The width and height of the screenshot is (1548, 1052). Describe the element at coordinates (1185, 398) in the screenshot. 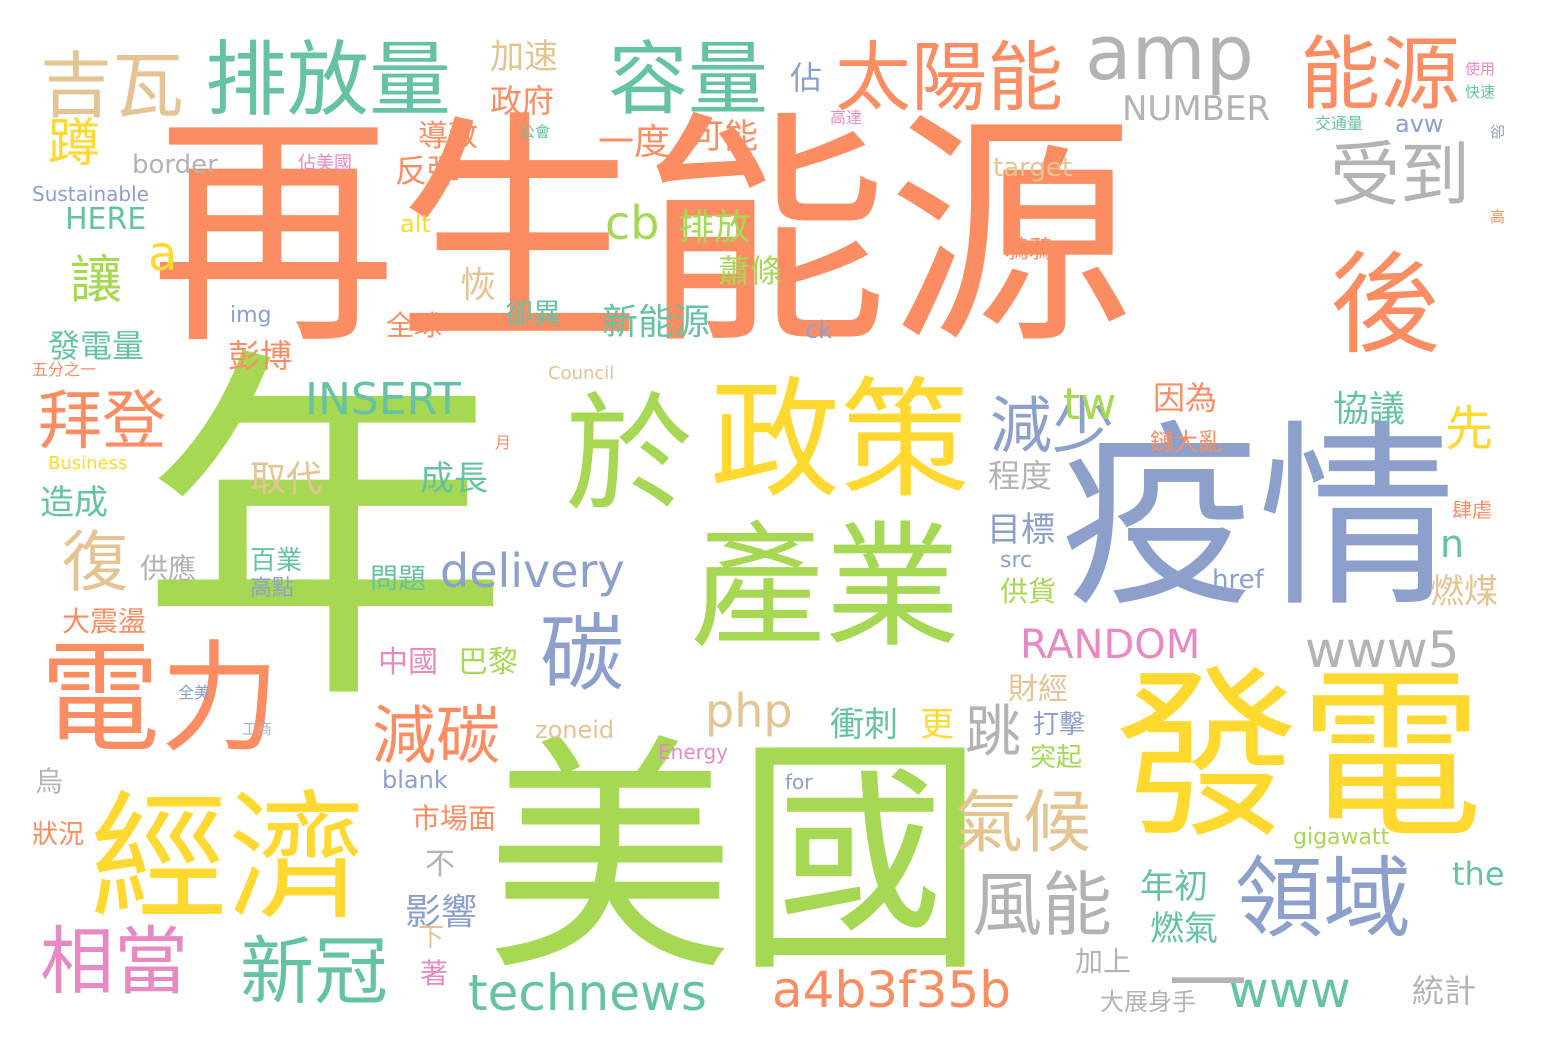

I see `word: 因為` at that location.